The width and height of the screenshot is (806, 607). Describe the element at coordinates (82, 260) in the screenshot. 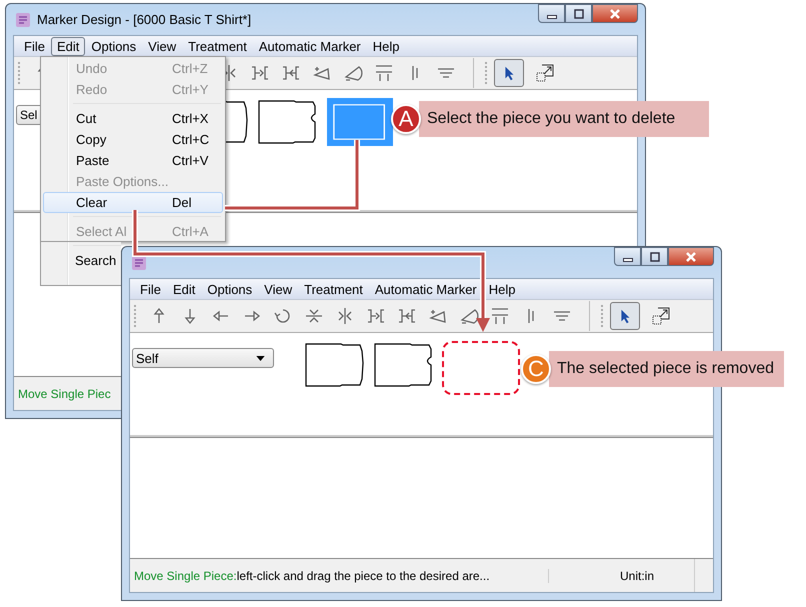

I see `menu-item: Search` at that location.